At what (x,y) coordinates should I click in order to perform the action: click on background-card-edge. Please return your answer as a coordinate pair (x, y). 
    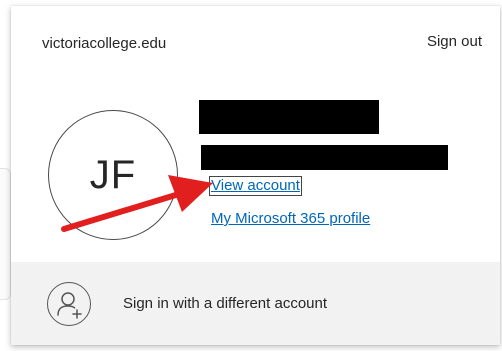
    Looking at the image, I should click on (5, 234).